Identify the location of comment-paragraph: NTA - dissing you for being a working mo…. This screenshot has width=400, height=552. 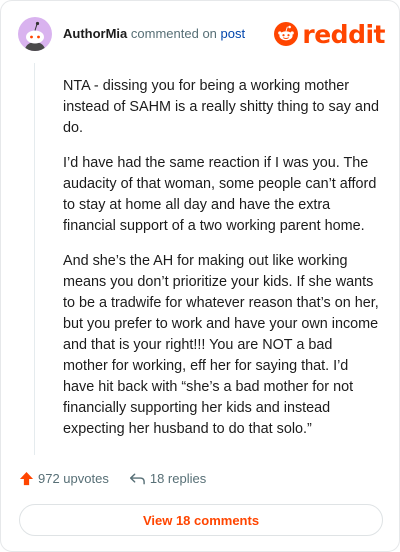
(221, 107).